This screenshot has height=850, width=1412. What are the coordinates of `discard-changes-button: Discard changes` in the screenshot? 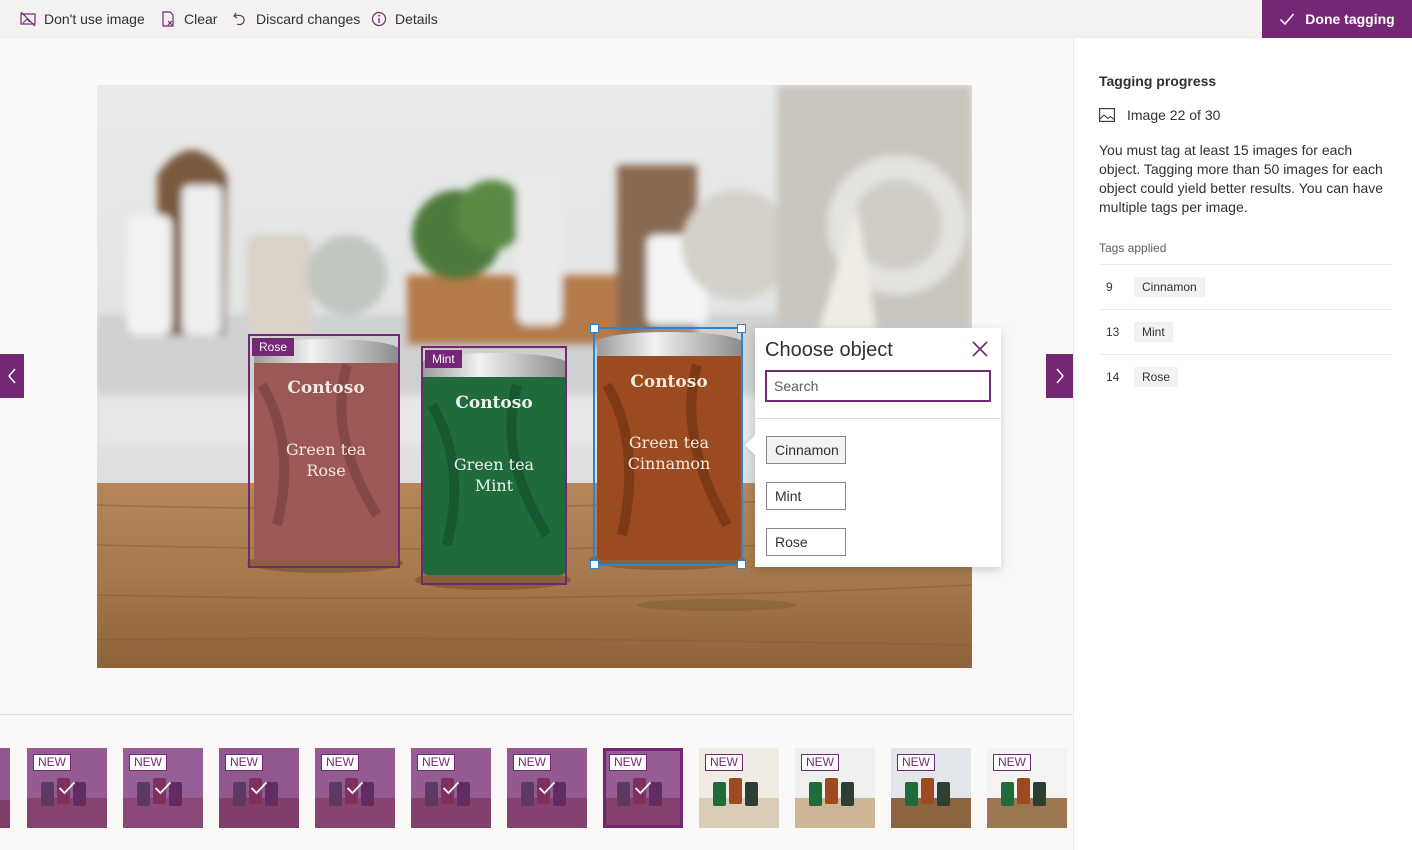 It's located at (296, 19).